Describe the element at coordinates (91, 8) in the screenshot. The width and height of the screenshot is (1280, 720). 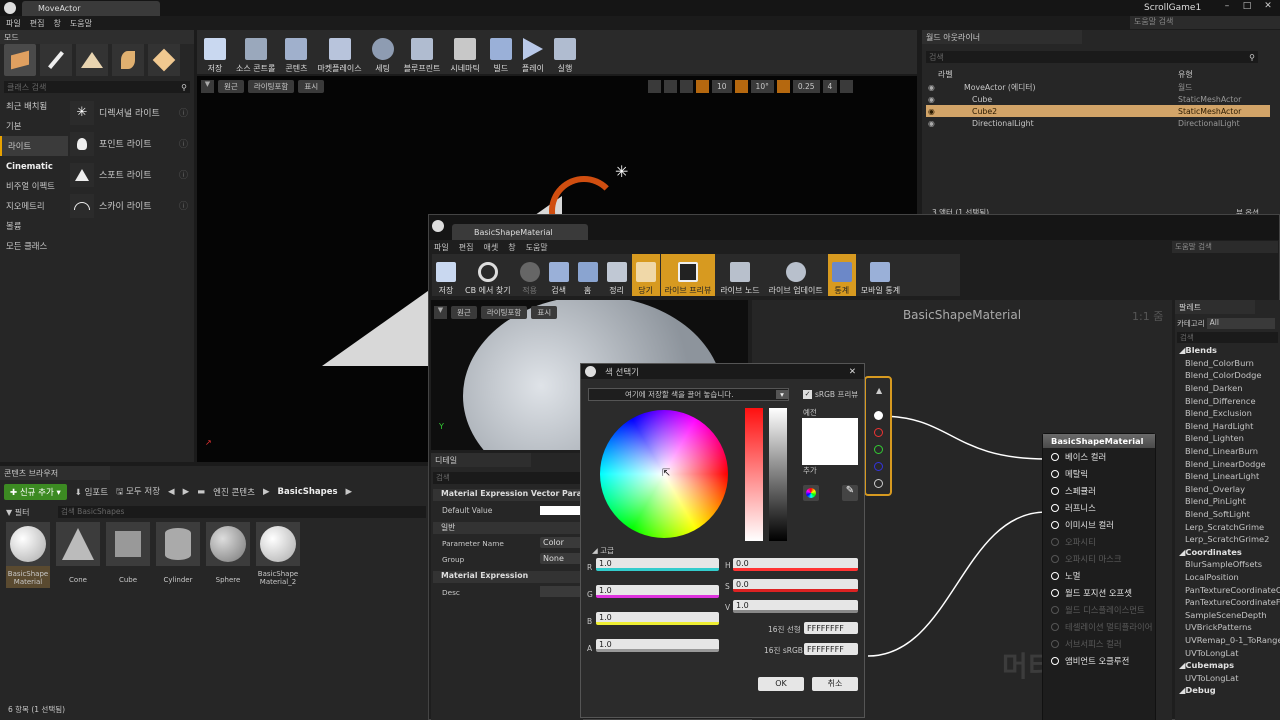
I see `editor-tab: MoveActor` at that location.